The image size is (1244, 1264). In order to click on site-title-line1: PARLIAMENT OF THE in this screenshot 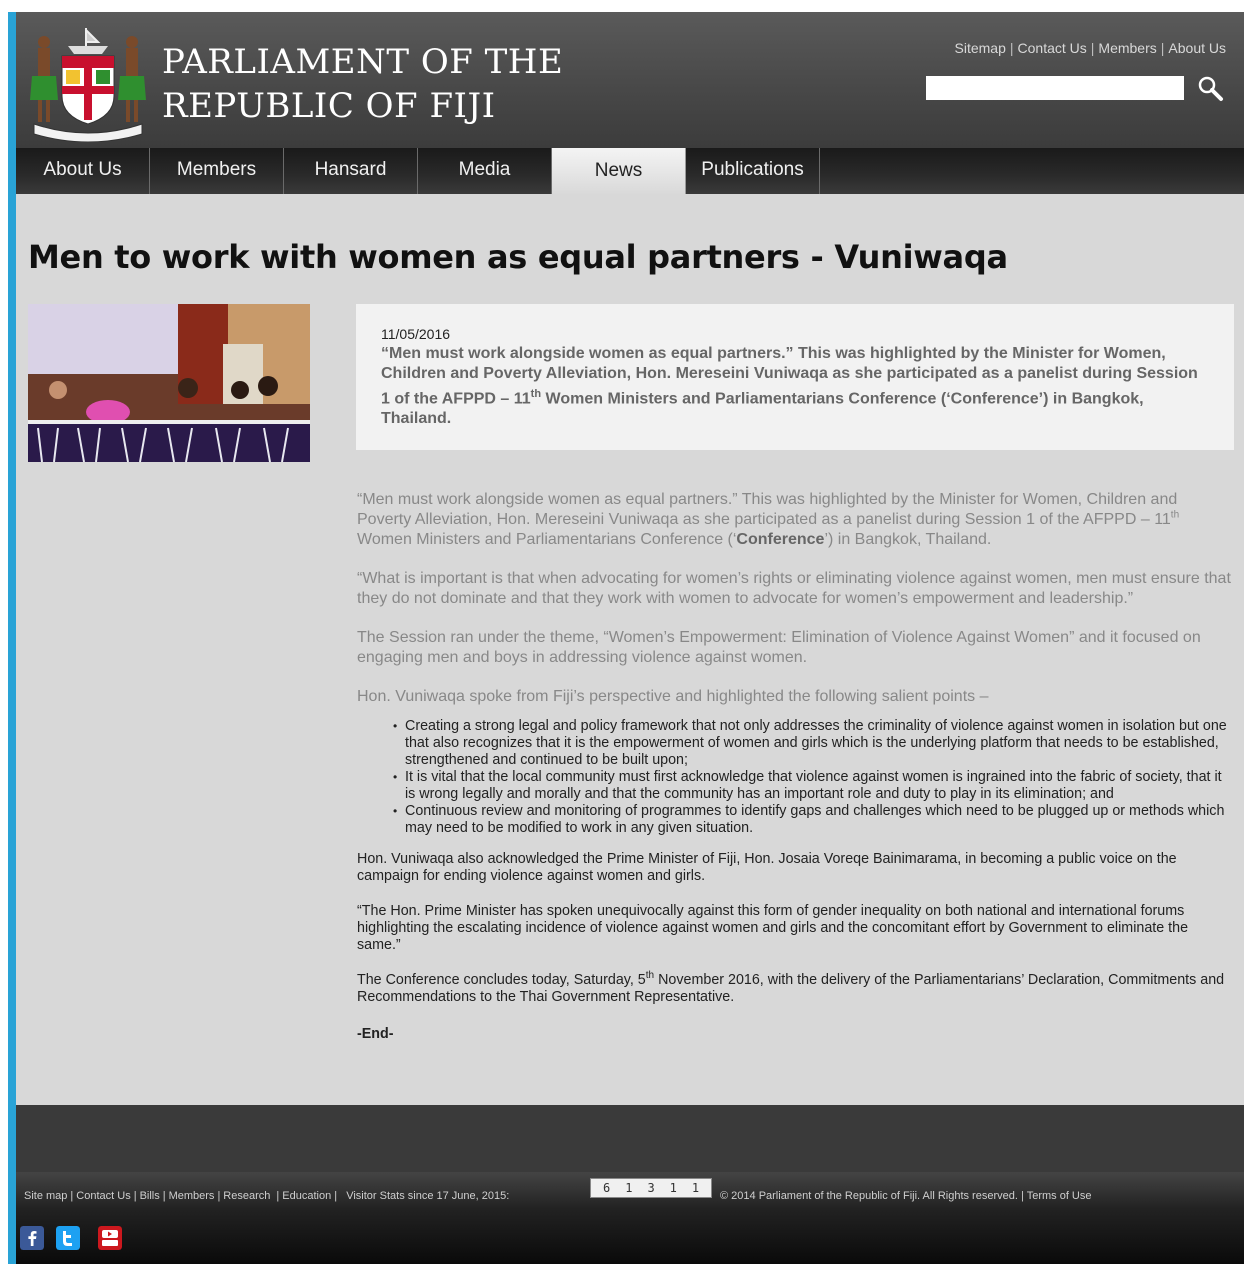, I will do `click(363, 62)`.